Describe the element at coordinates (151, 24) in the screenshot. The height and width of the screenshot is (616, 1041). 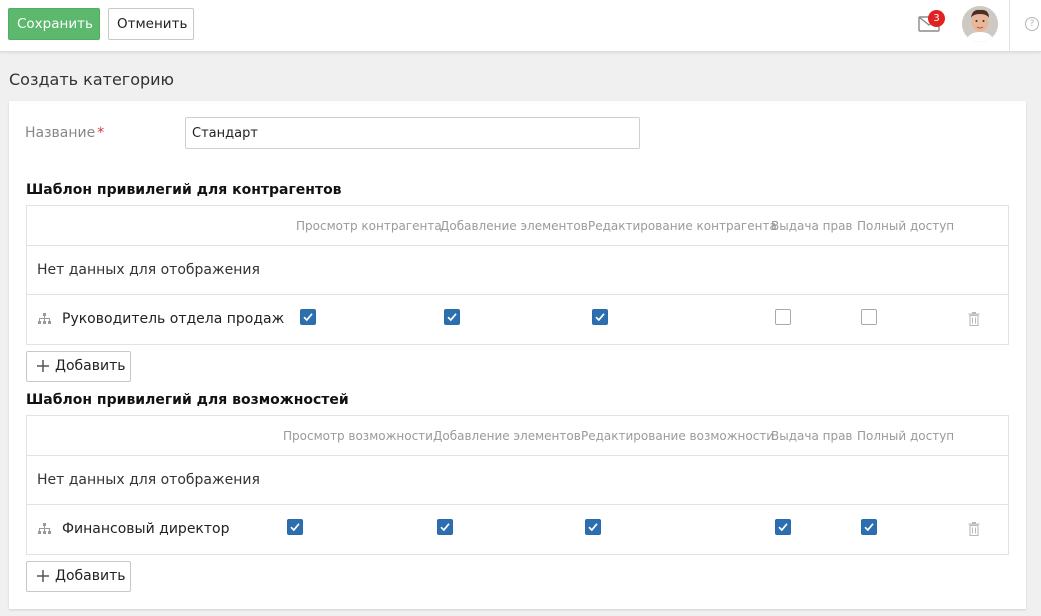
I see `cancel-button: Отменить` at that location.